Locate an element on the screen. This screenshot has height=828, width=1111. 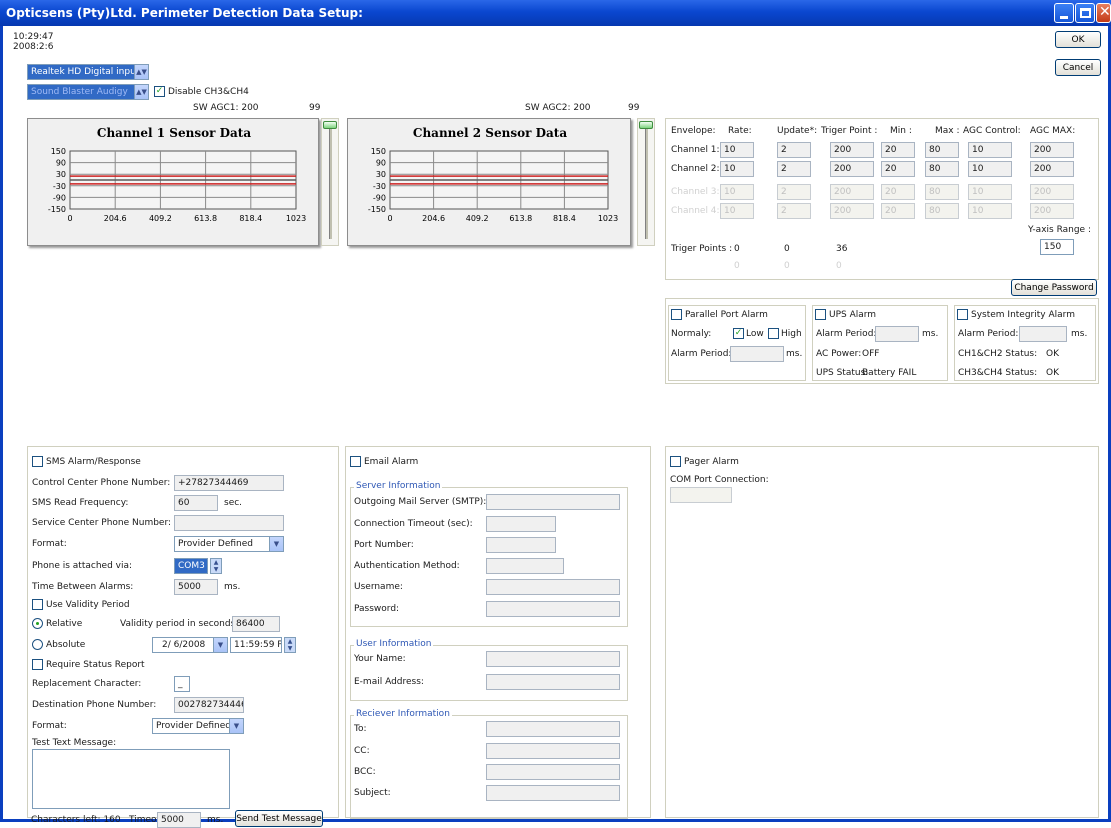
param-header: Rate: is located at coordinates (740, 131).